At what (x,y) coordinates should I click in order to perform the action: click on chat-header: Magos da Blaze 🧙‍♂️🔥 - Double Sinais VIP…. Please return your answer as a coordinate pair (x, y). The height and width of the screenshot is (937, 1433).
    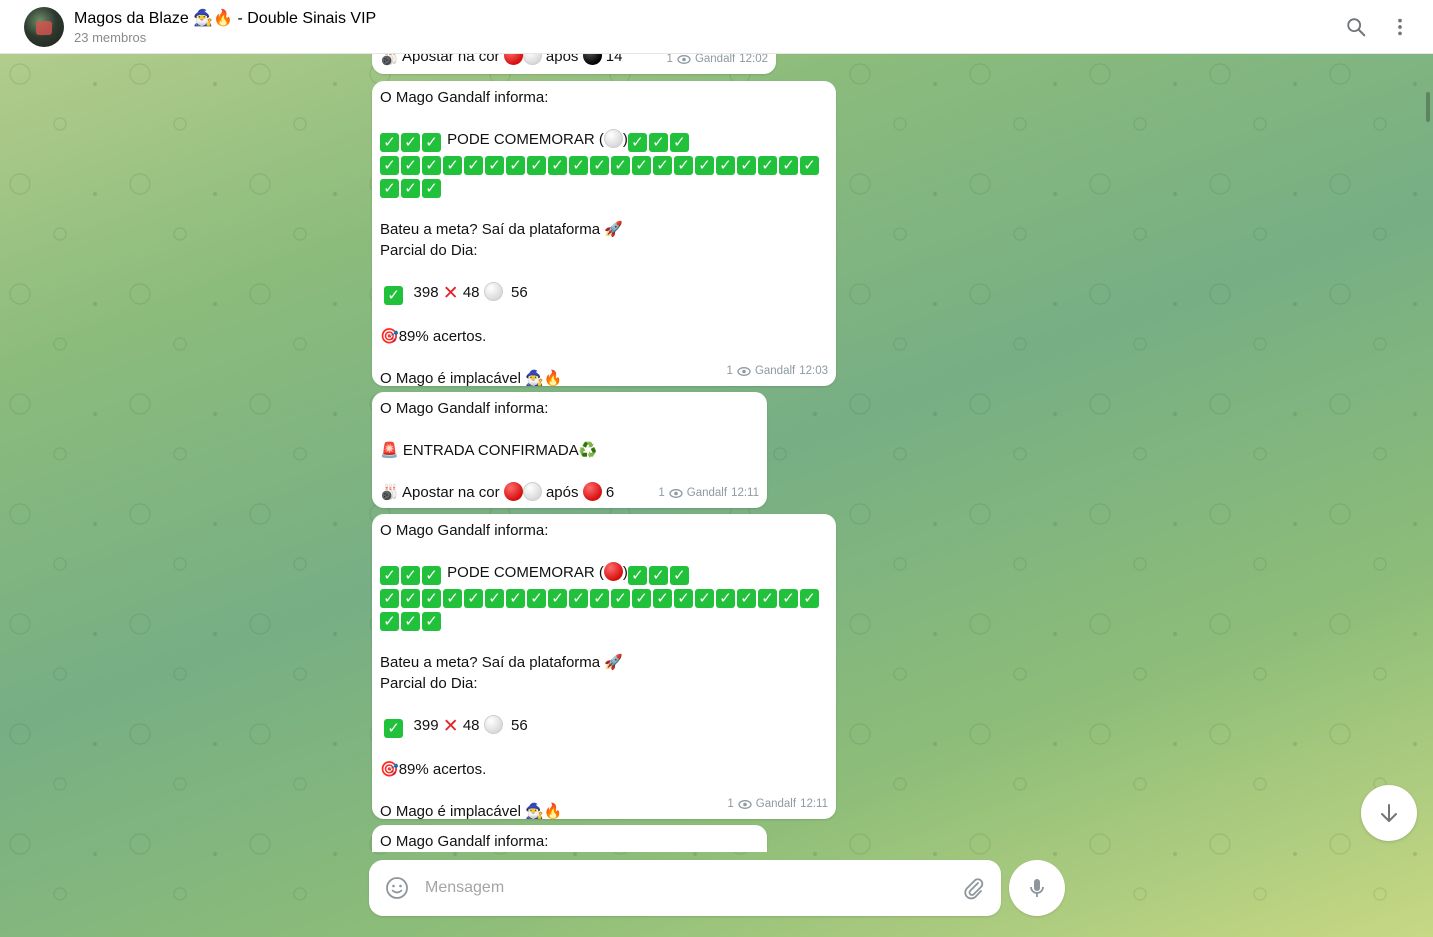
    Looking at the image, I should click on (716, 27).